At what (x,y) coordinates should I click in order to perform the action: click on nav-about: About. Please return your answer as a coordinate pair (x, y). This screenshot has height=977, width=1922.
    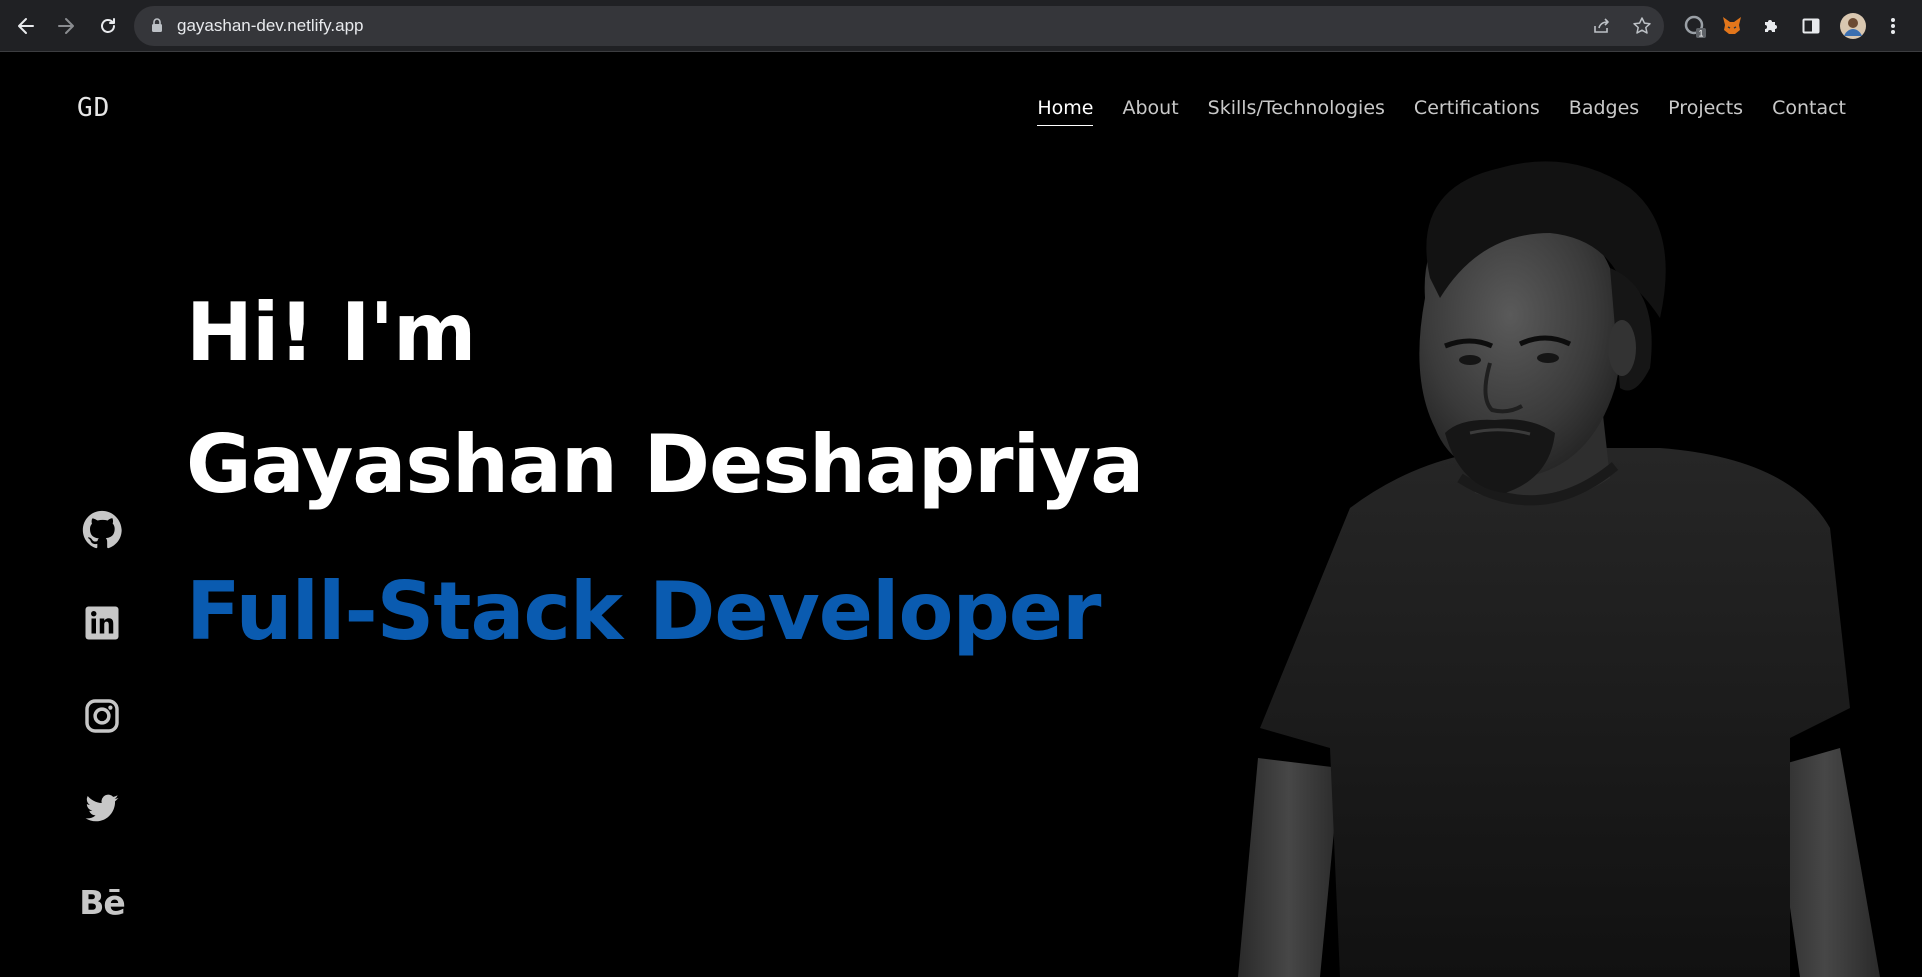
    Looking at the image, I should click on (1150, 111).